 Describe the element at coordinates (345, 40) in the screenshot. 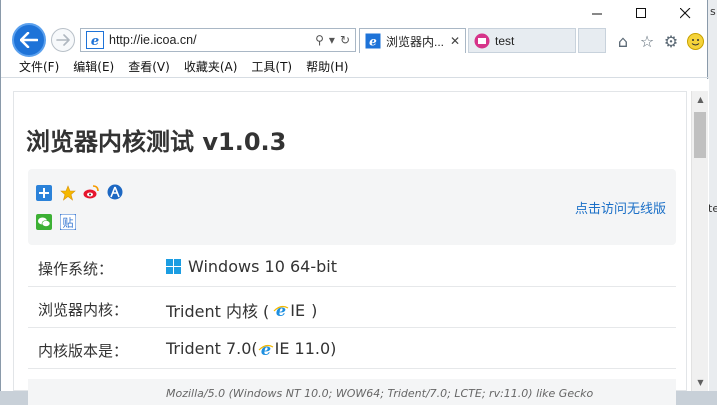

I see `refresh-icon: ↻` at that location.